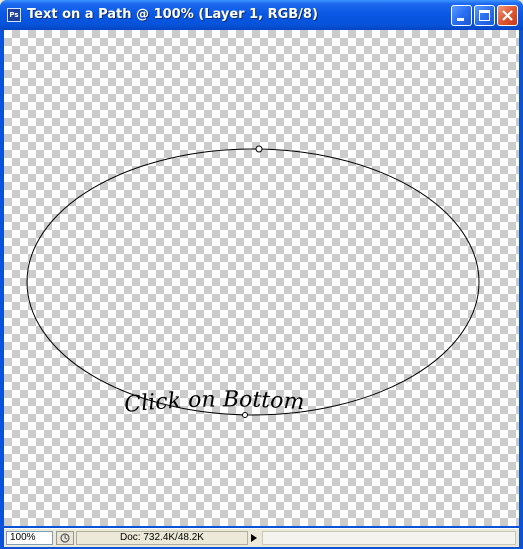 The width and height of the screenshot is (523, 549). Describe the element at coordinates (65, 538) in the screenshot. I see `status-menu-icon` at that location.